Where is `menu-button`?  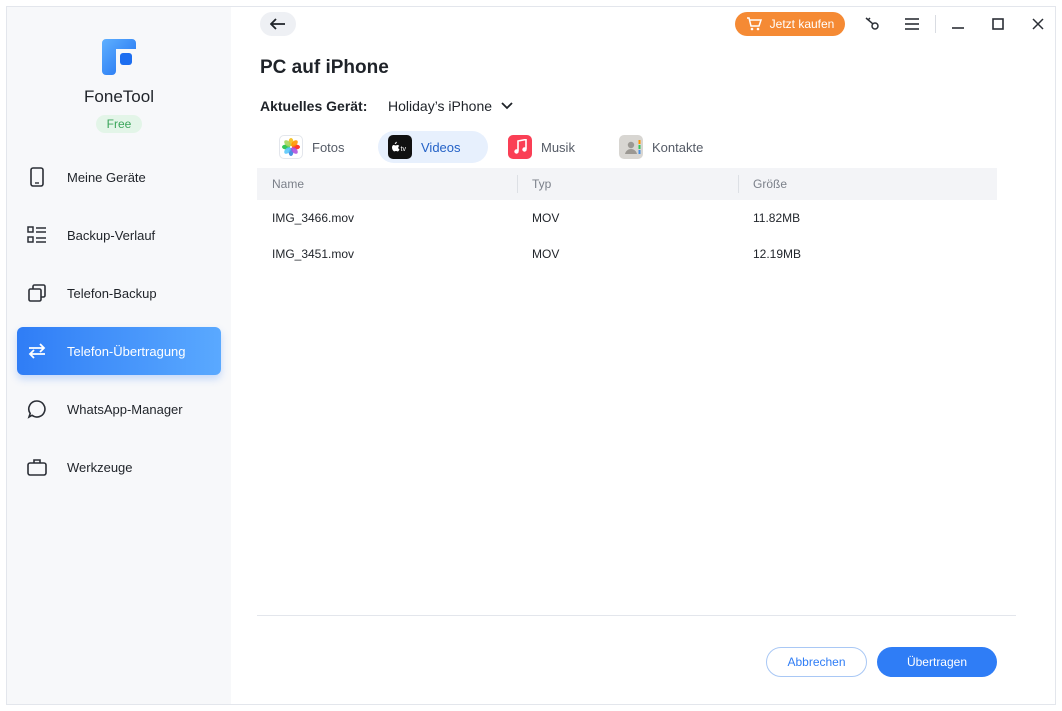 menu-button is located at coordinates (912, 24).